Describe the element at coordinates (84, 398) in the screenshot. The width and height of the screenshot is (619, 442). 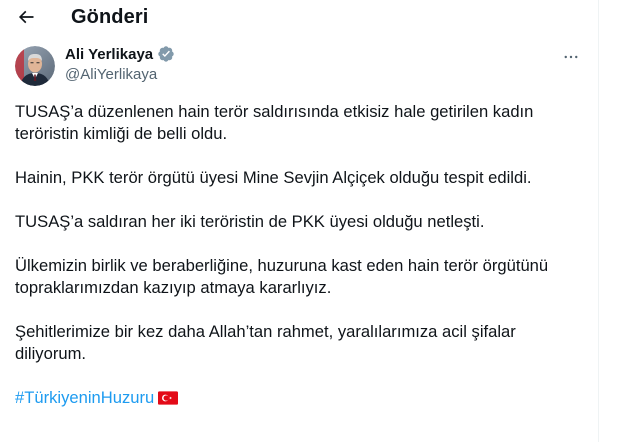
I see `hashtag-link: #TürkiyeninHuzuru` at that location.